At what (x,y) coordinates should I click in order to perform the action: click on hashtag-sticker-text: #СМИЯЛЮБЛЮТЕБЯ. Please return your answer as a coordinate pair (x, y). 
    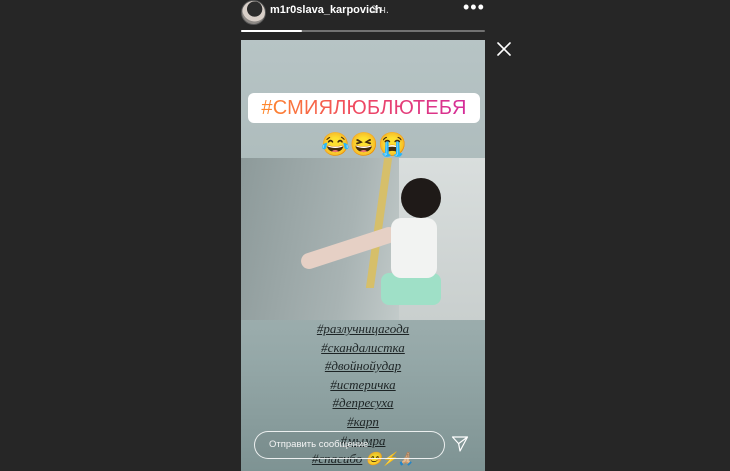
    Looking at the image, I should click on (364, 108).